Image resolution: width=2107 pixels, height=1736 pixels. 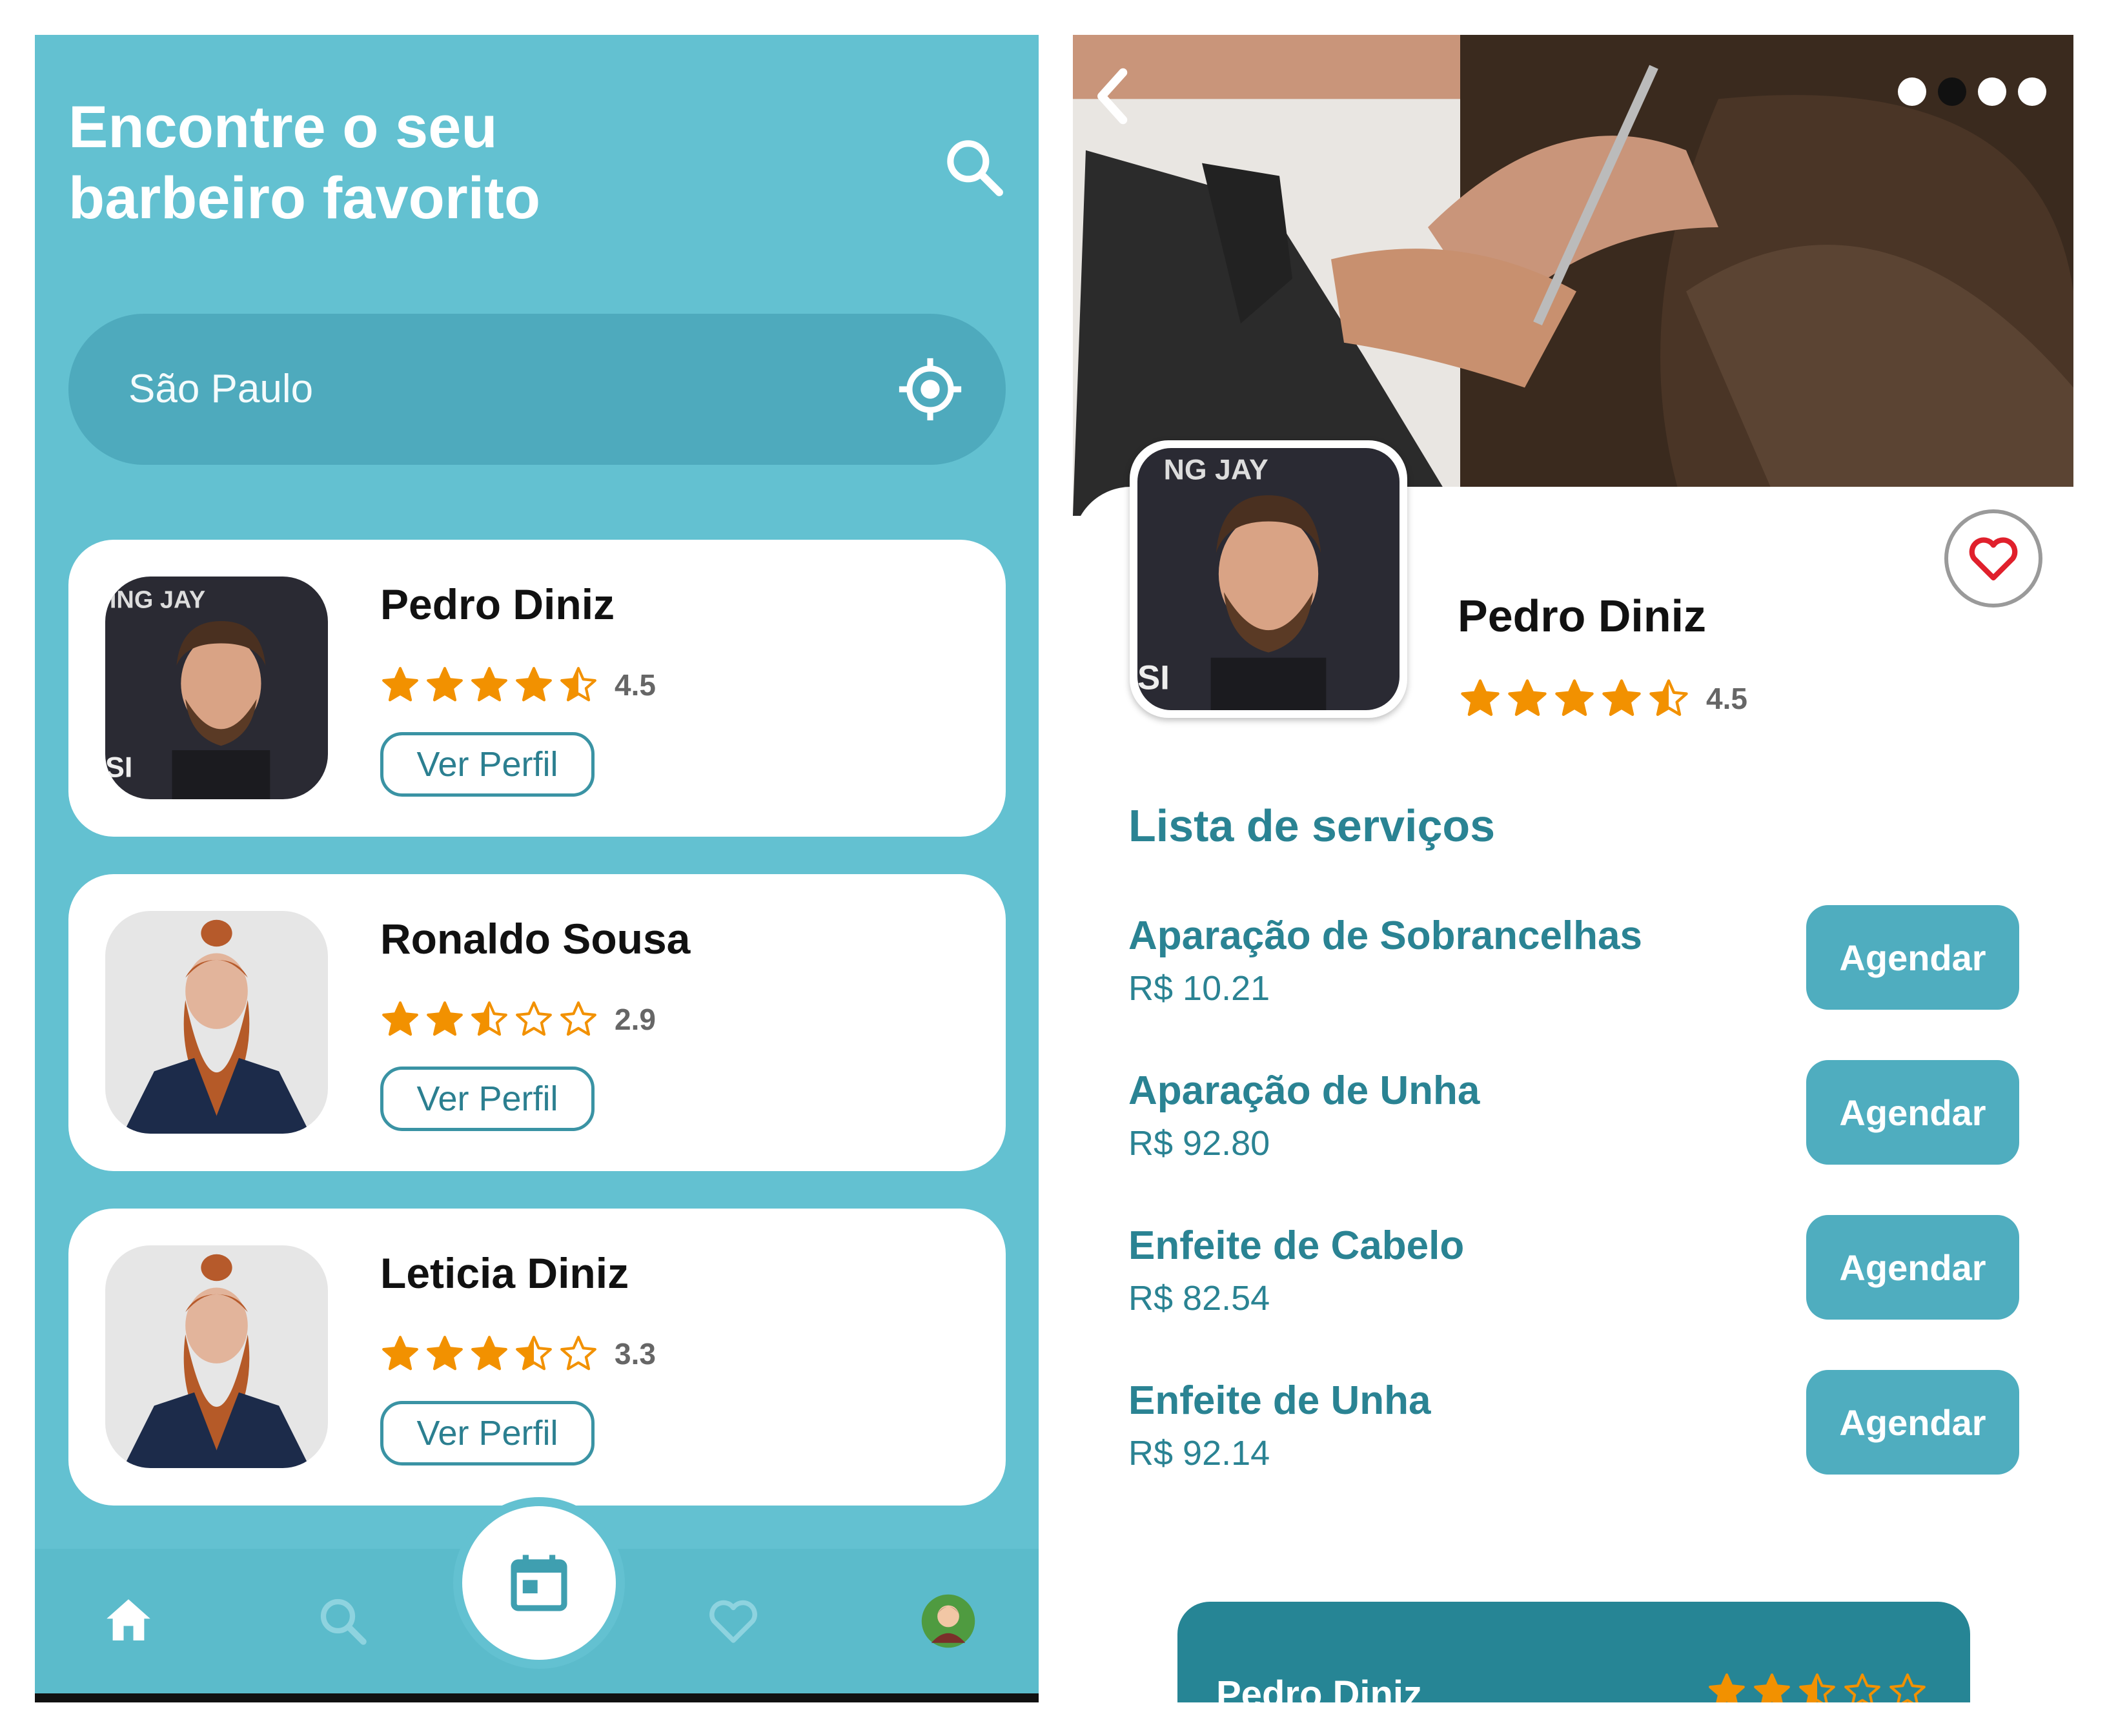 What do you see at coordinates (537, 1697) in the screenshot?
I see `bottom-edge` at bounding box center [537, 1697].